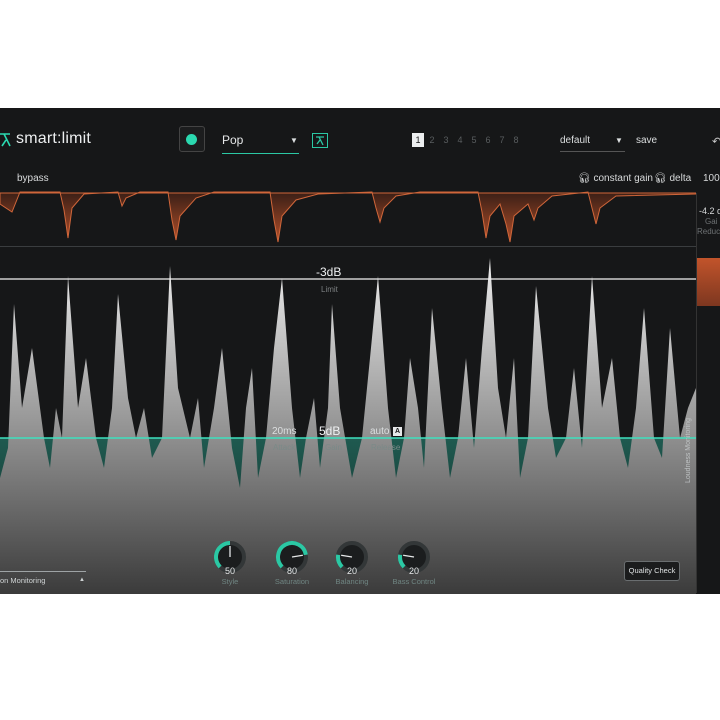 The height and width of the screenshot is (720, 720). I want to click on balancing-value: 20, so click(351, 571).